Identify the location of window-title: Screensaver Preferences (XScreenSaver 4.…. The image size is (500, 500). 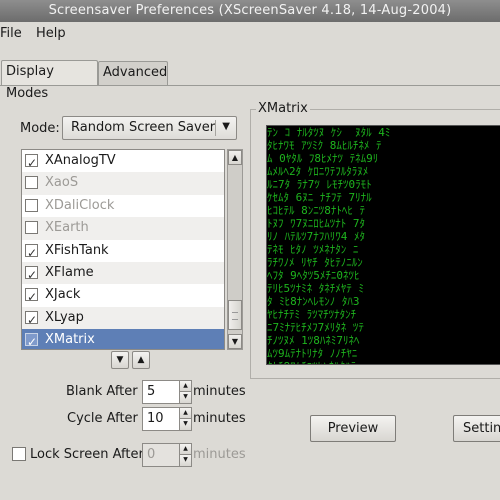
(250, 10).